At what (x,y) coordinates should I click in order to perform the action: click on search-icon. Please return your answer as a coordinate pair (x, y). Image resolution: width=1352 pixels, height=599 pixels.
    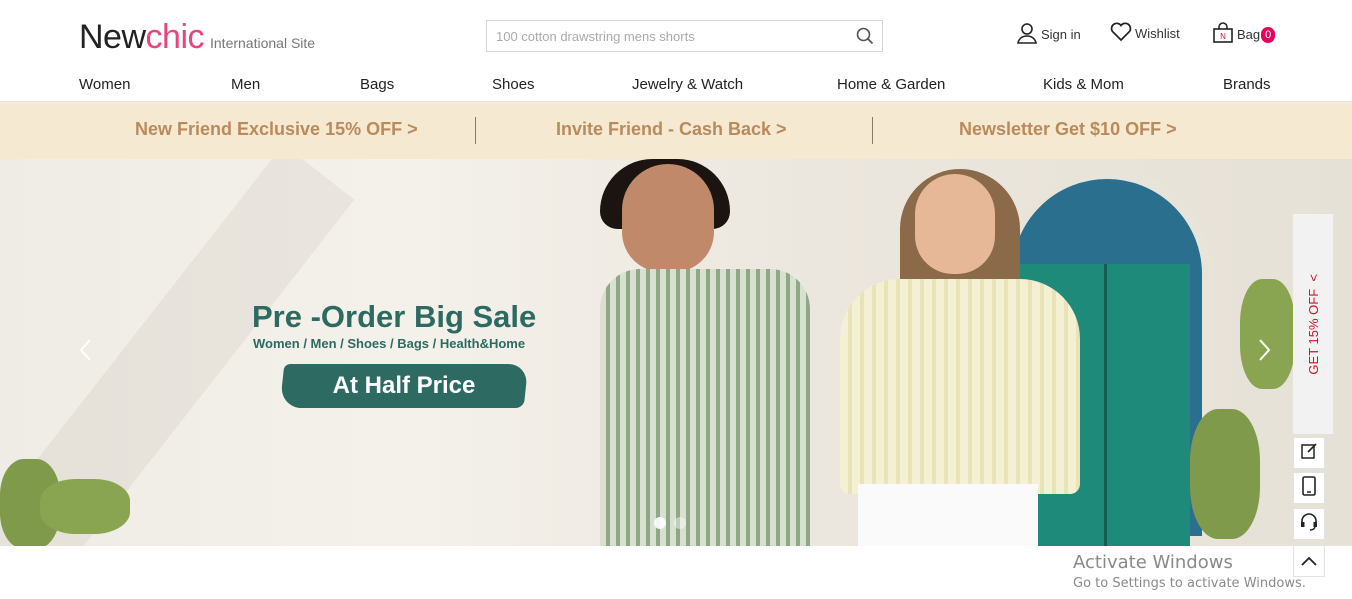
    Looking at the image, I should click on (865, 36).